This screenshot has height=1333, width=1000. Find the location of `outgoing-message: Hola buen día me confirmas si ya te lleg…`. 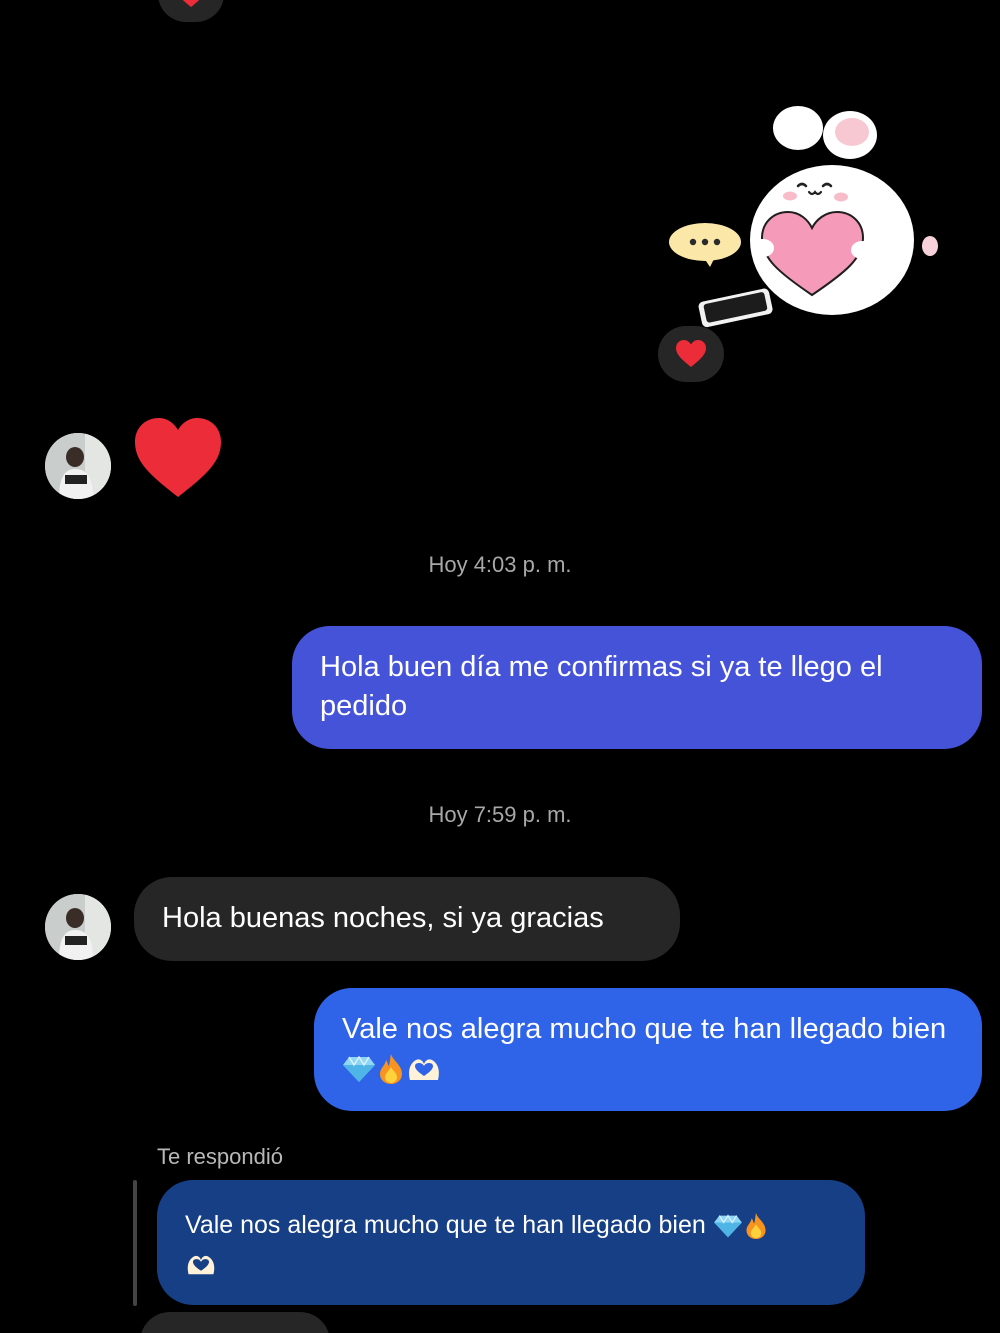

outgoing-message: Hola buen día me confirmas si ya te lleg… is located at coordinates (637, 687).